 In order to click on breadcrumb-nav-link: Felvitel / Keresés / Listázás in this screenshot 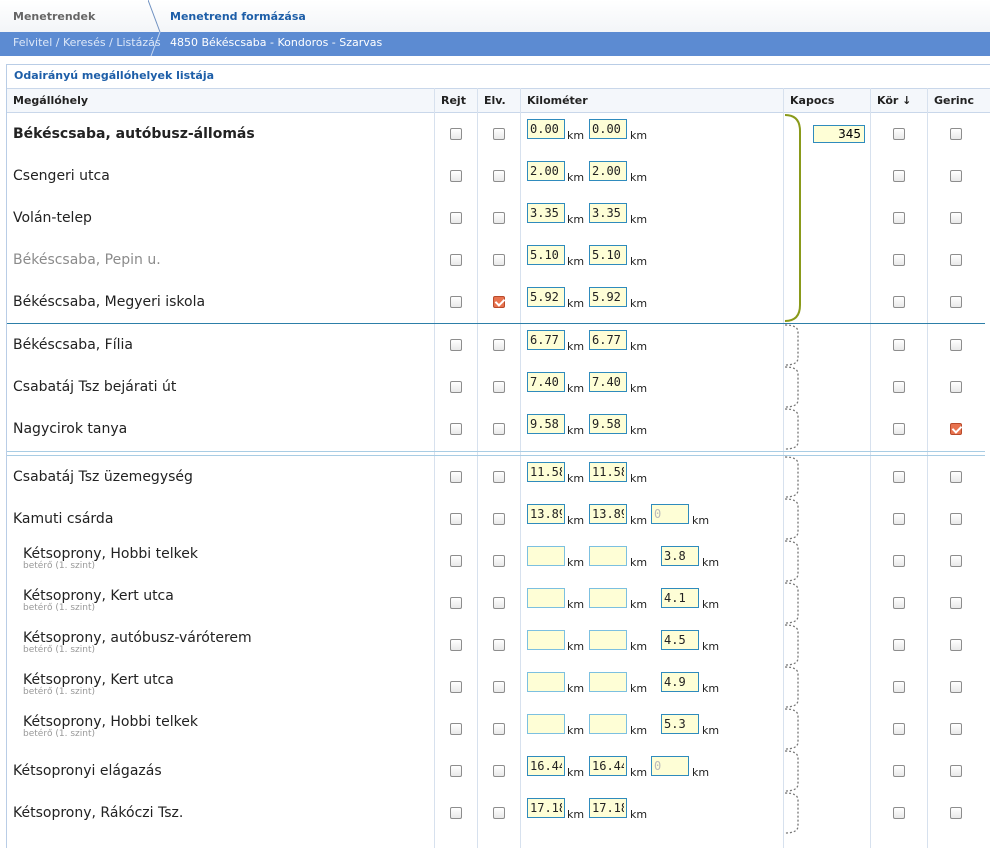, I will do `click(87, 42)`.